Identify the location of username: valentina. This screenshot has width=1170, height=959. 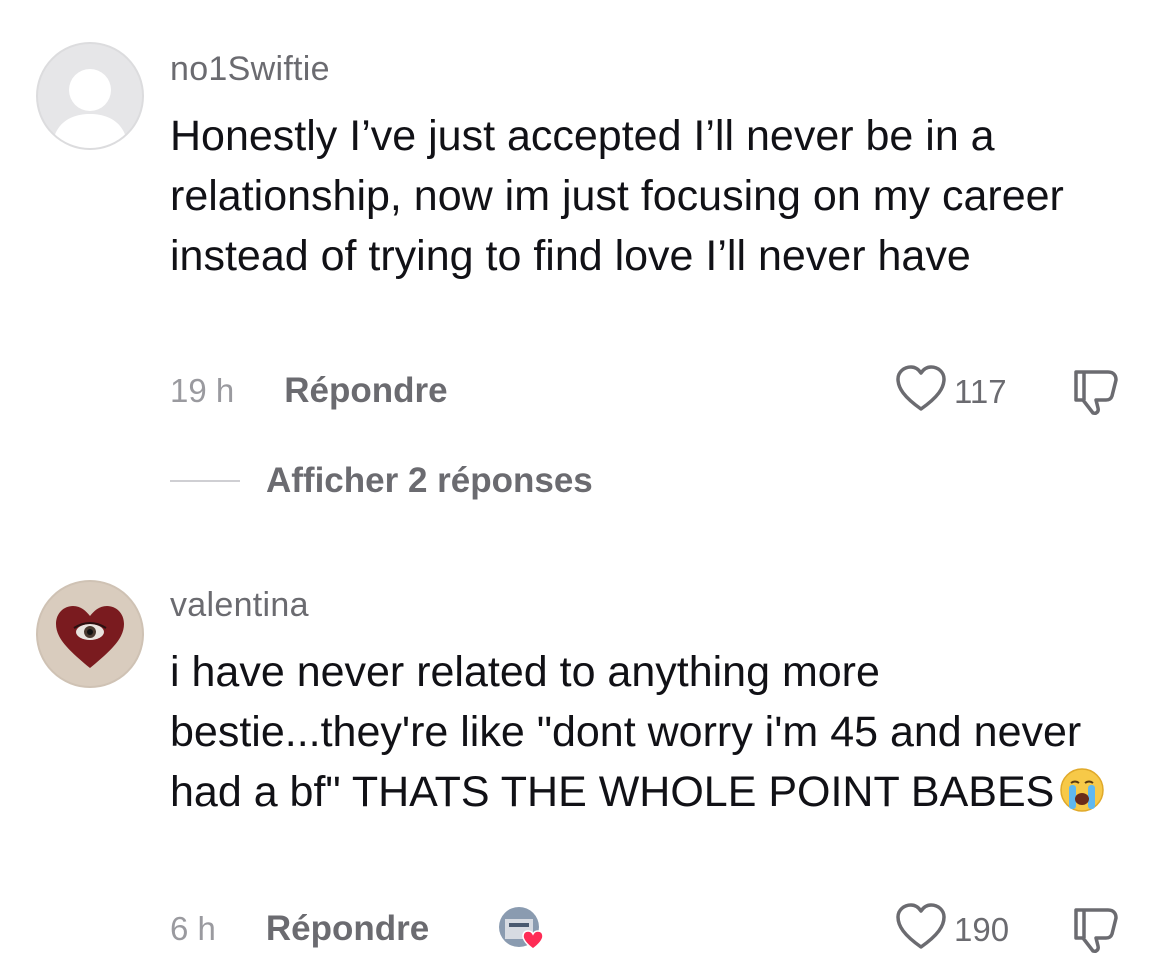
(239, 605).